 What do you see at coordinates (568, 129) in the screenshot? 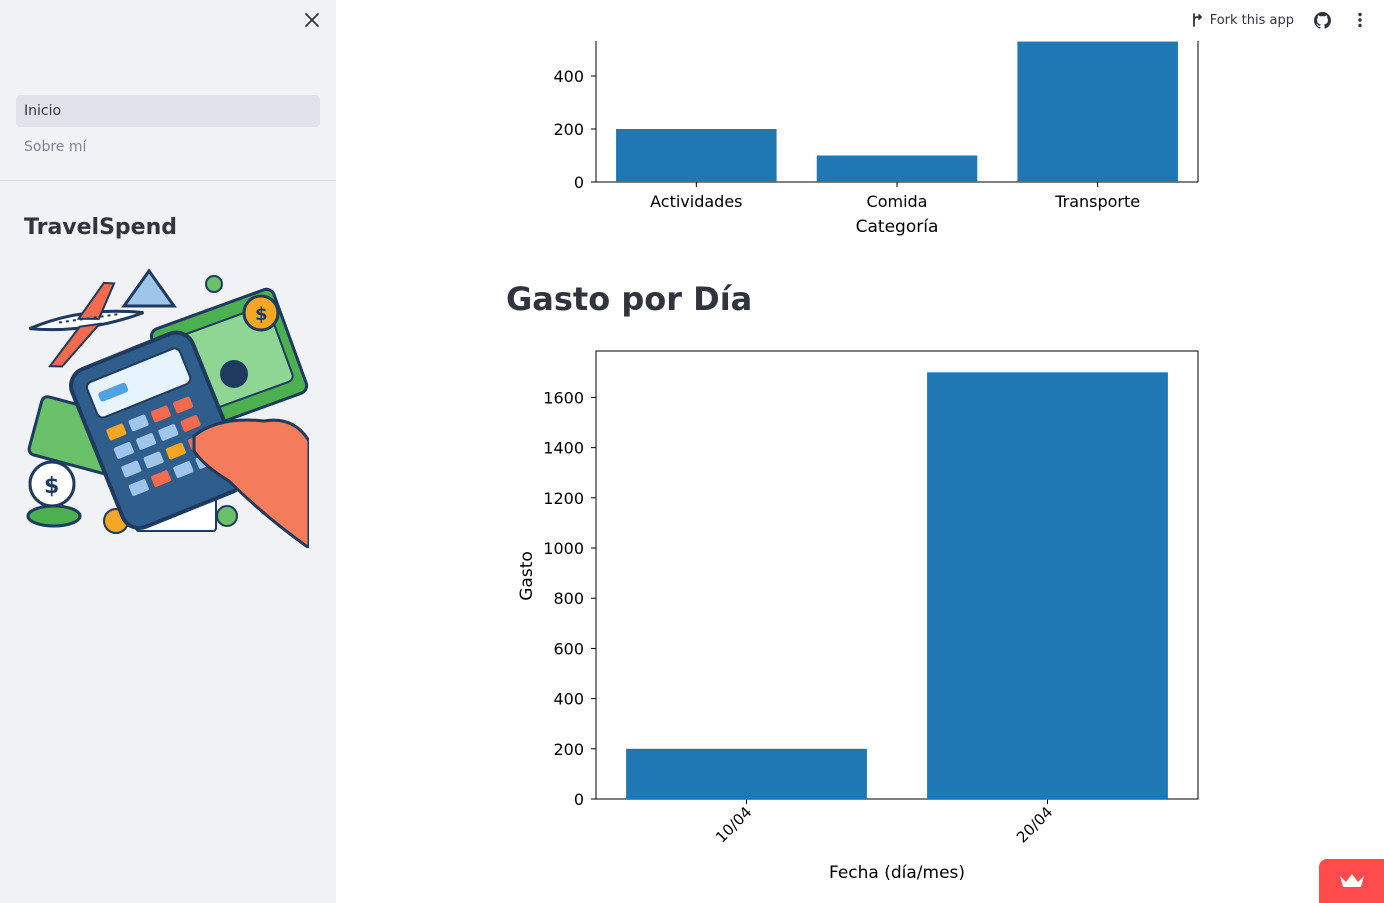
I see `chart1-ytick-label-1: 200` at bounding box center [568, 129].